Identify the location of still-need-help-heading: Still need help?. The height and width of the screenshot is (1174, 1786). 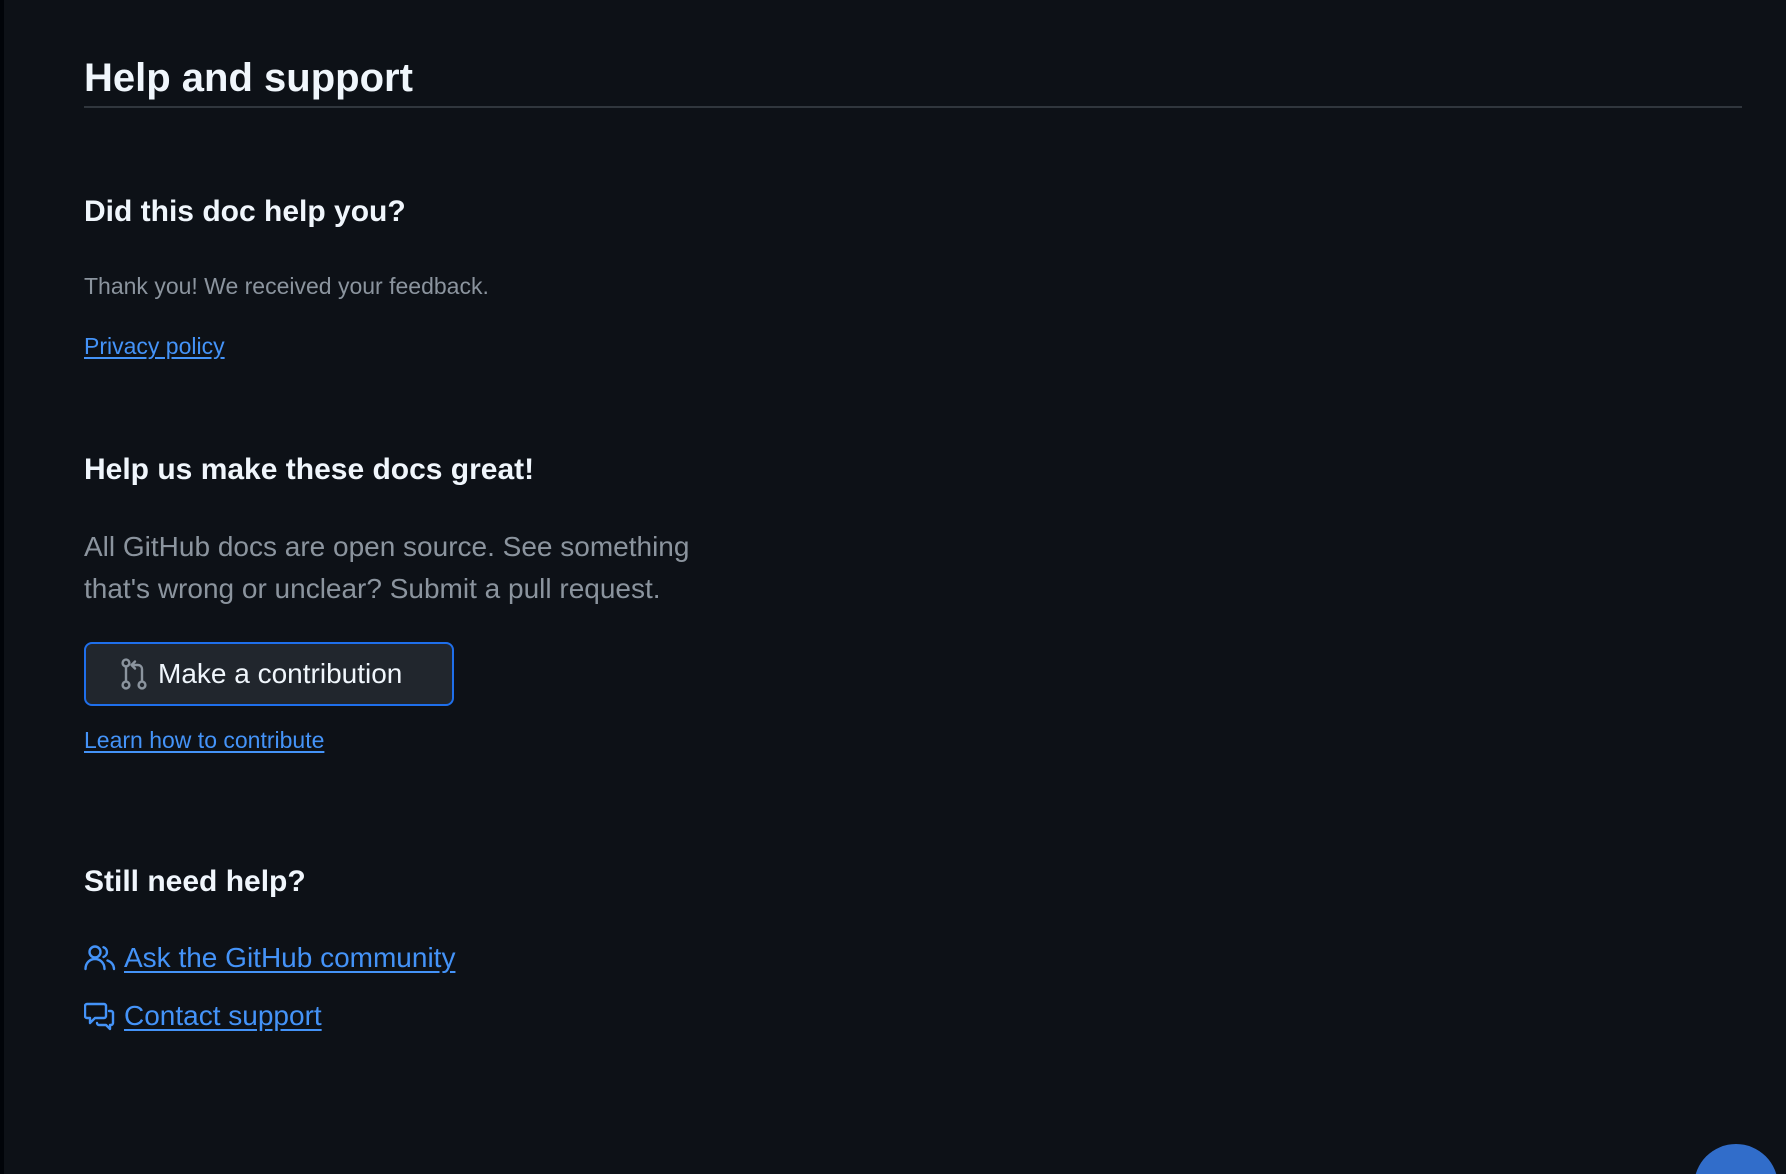
(195, 881).